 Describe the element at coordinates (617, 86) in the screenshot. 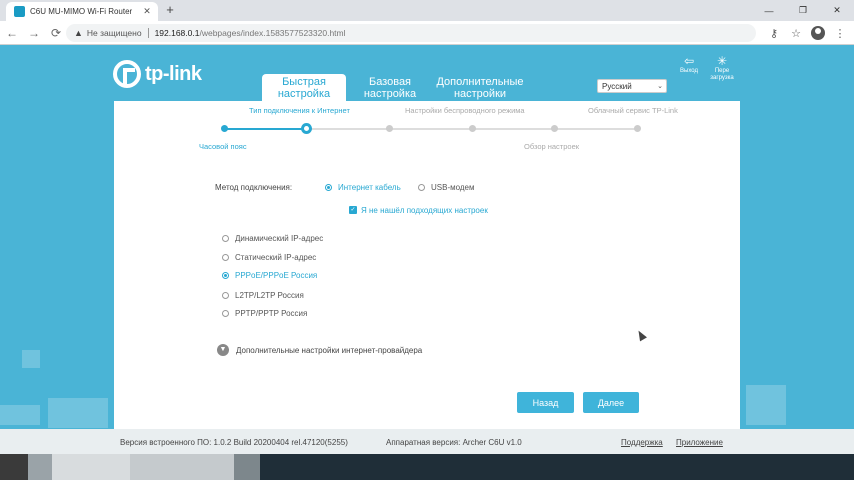

I see `language-value: Русский` at that location.